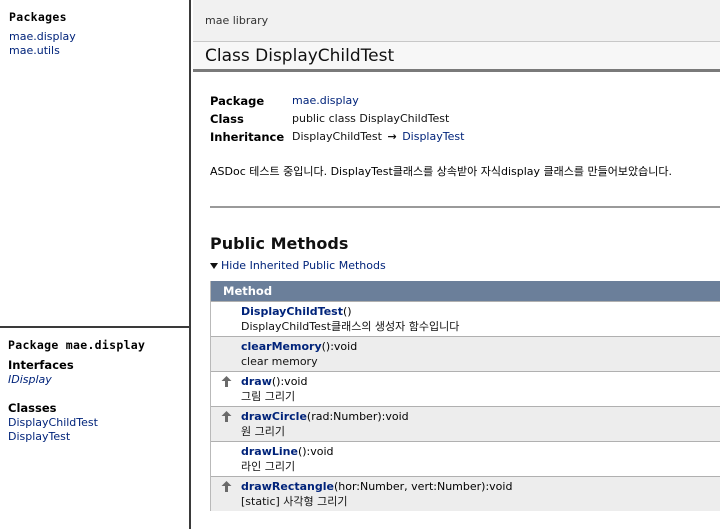  I want to click on hide-inherited-toggle: Hide Inherited Public Methods, so click(456, 262).